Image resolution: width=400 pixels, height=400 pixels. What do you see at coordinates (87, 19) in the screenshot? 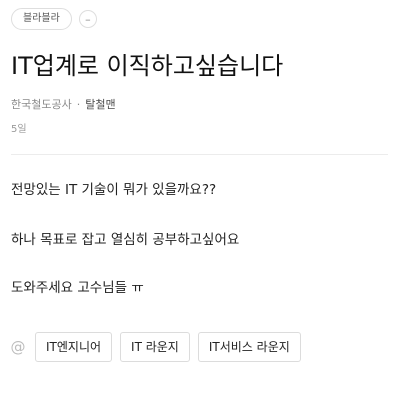
I see `more-button: –` at bounding box center [87, 19].